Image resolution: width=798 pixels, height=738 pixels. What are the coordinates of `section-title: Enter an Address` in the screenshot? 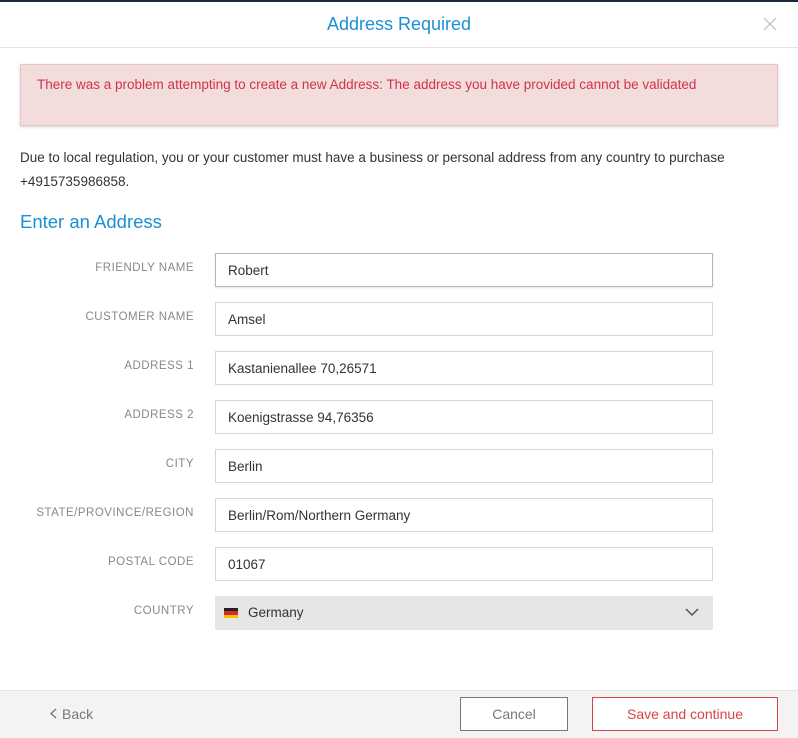 It's located at (91, 221).